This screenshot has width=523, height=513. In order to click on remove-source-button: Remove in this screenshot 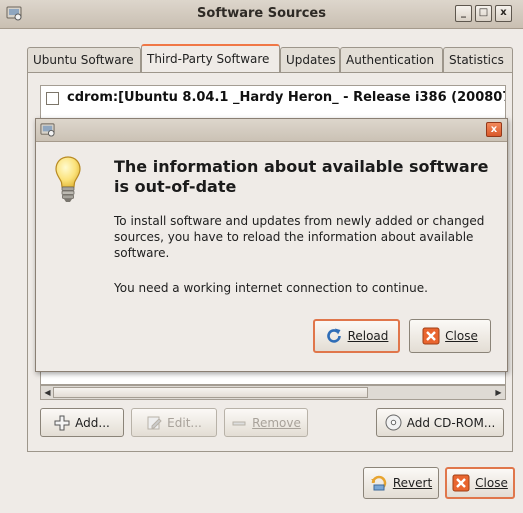, I will do `click(266, 422)`.